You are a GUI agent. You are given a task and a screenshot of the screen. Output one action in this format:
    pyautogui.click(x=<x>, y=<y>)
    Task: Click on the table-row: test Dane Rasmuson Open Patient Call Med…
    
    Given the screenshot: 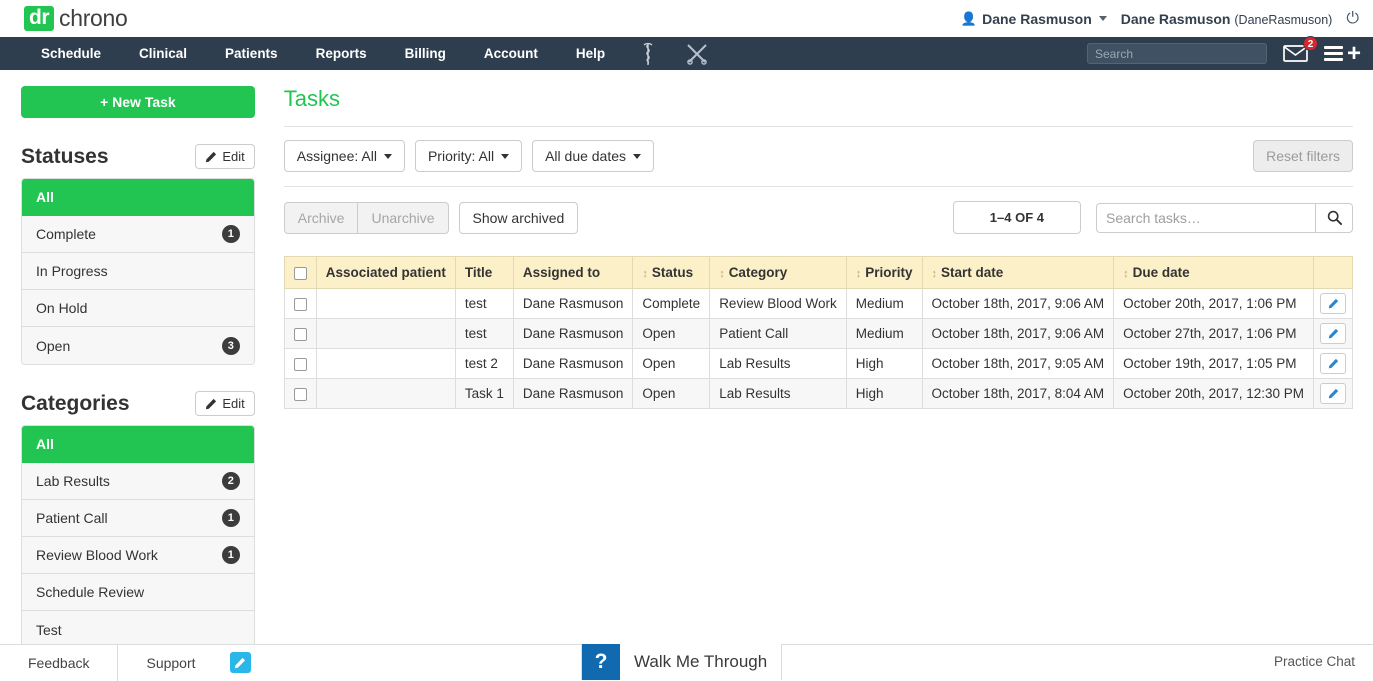 What is the action you would take?
    pyautogui.click(x=818, y=334)
    